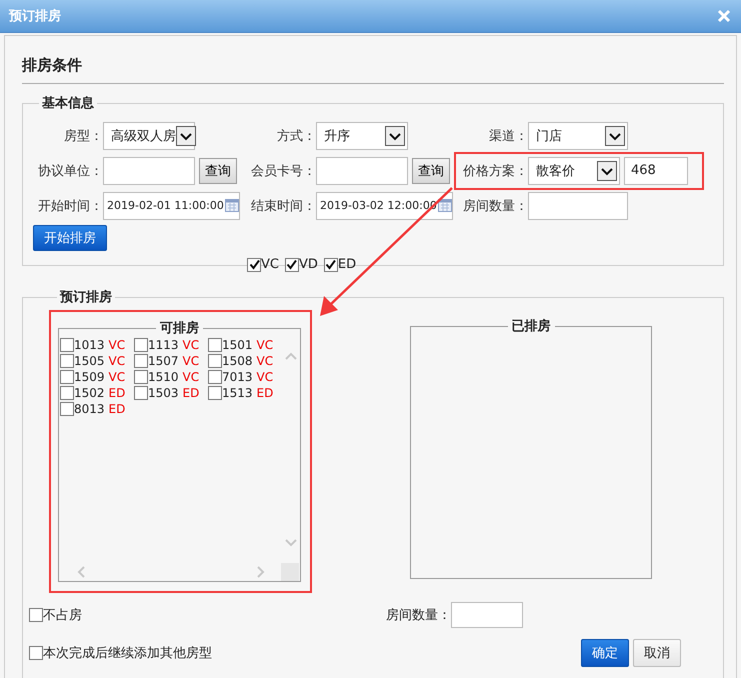 The image size is (741, 678). What do you see at coordinates (163, 393) in the screenshot?
I see `room-number: 1503` at bounding box center [163, 393].